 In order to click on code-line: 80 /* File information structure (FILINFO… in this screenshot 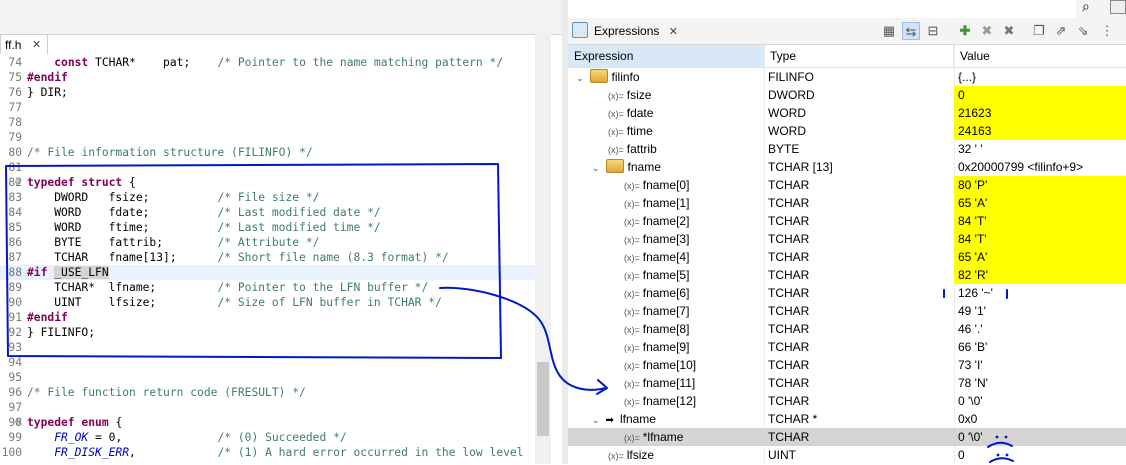, I will do `click(267, 152)`.